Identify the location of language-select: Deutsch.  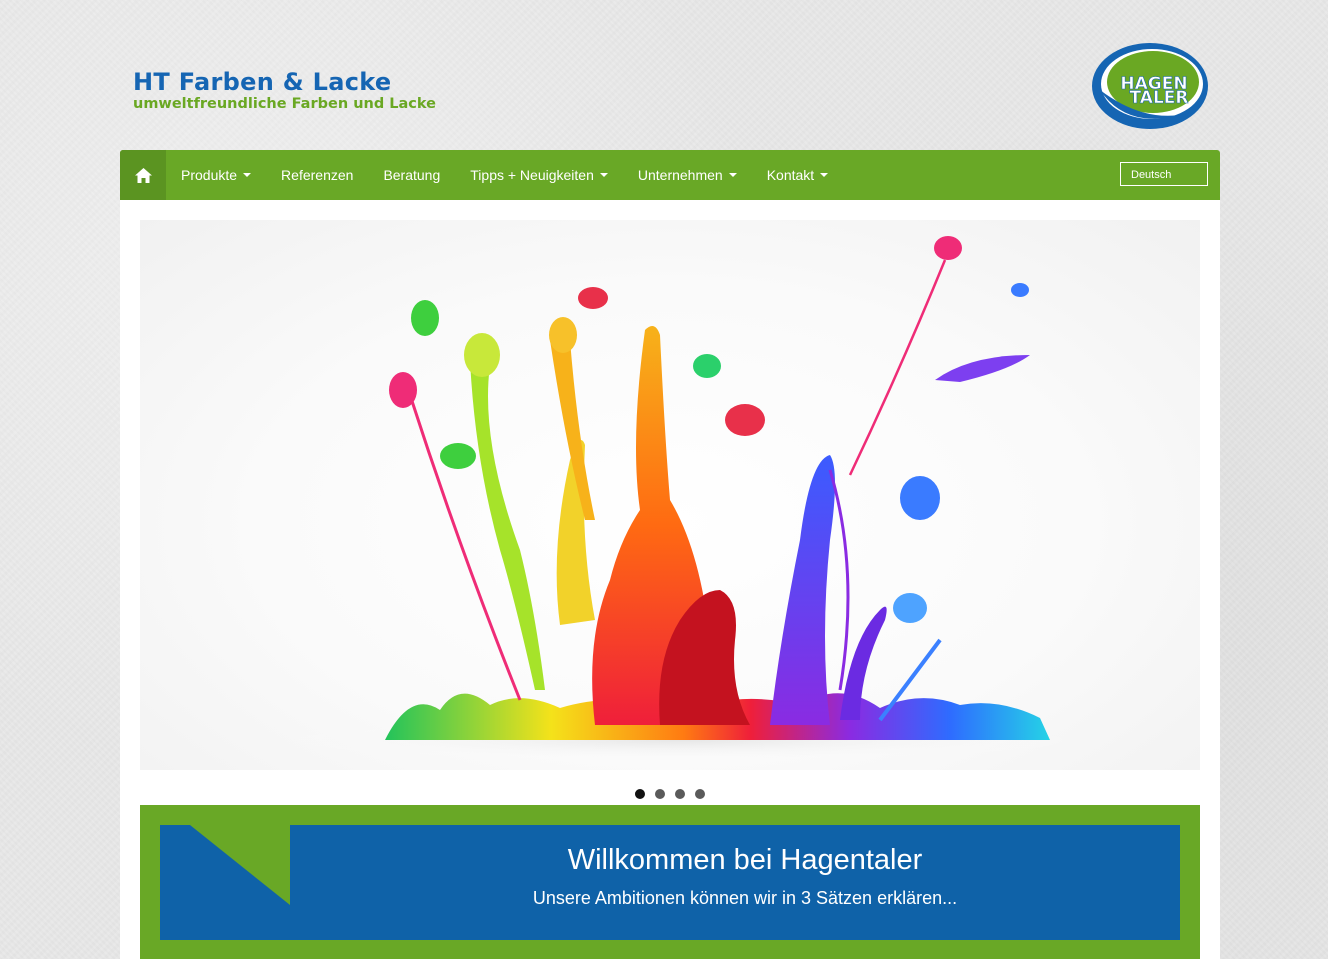
(1164, 174).